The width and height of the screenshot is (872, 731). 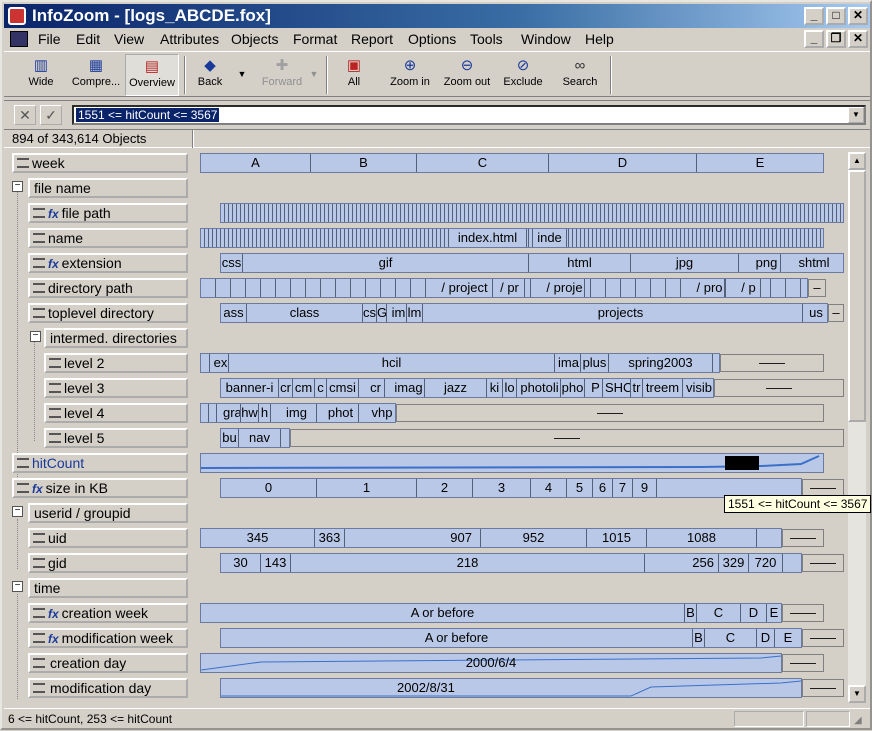 What do you see at coordinates (486, 39) in the screenshot?
I see `menu-tools: Tools` at bounding box center [486, 39].